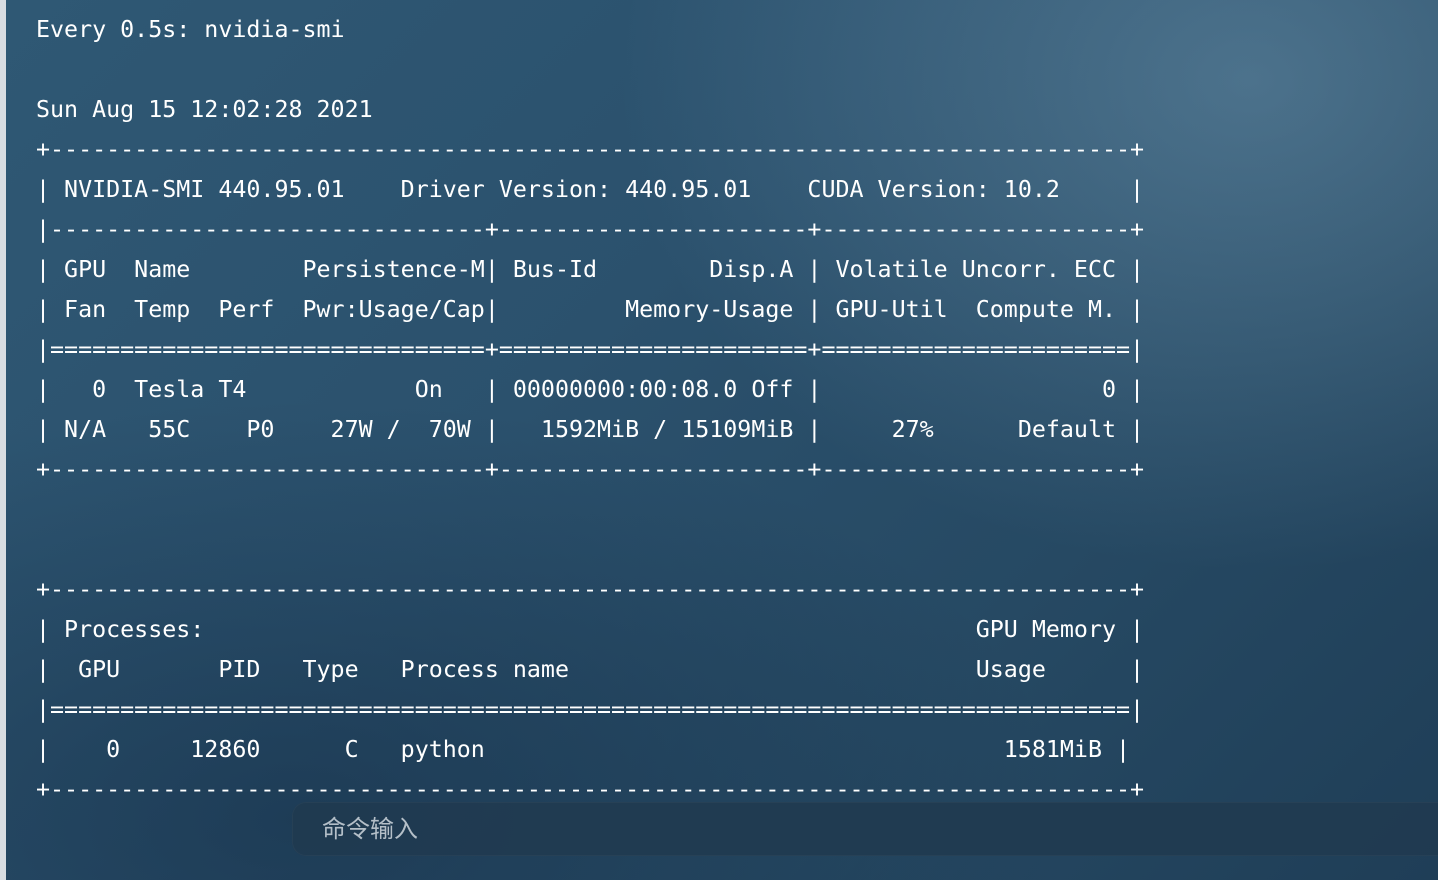 The height and width of the screenshot is (880, 1438). I want to click on process-table-header-2: | GPU PID Type Process name Usage |, so click(590, 669).